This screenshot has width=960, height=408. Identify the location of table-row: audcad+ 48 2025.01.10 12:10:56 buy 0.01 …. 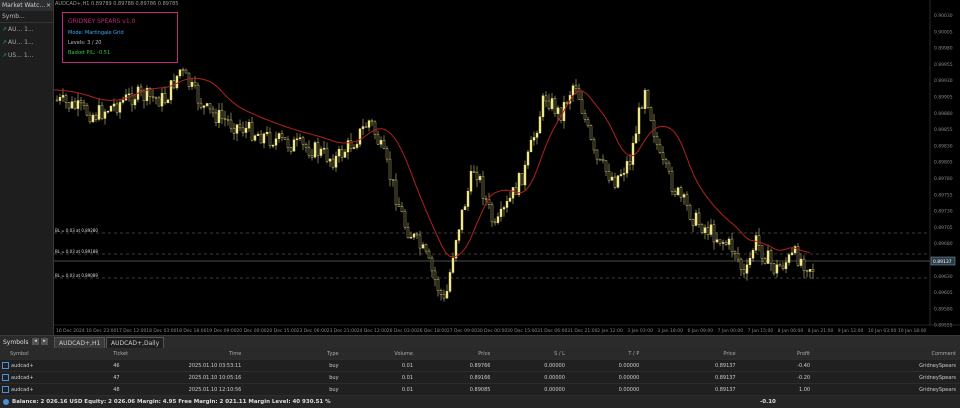
(480, 390).